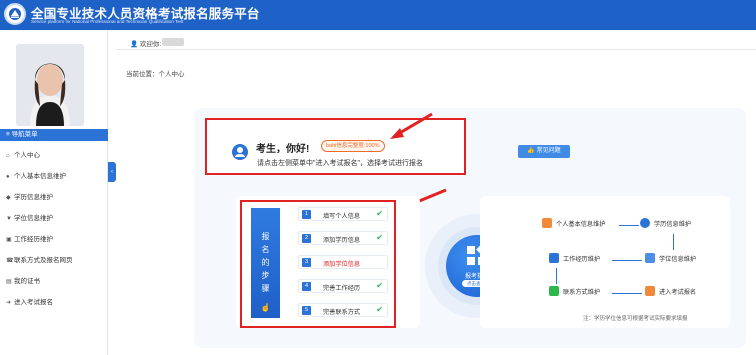  What do you see at coordinates (650, 258) in the screenshot?
I see `shield-icon` at bounding box center [650, 258].